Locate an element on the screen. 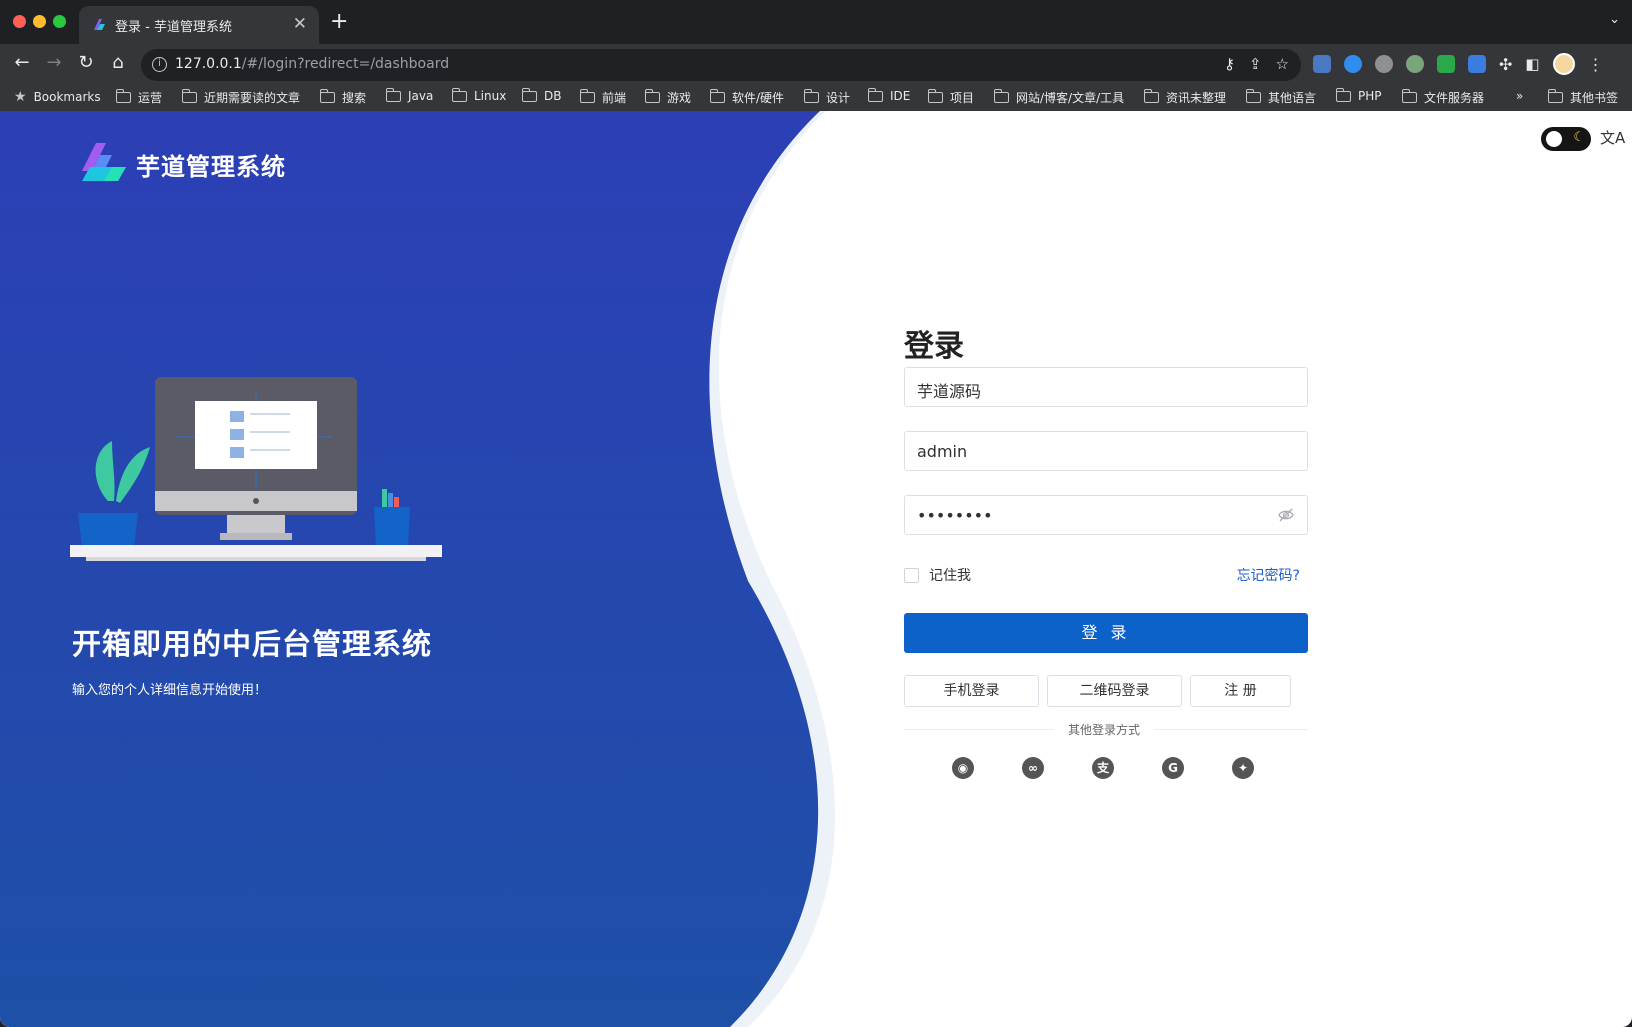 The height and width of the screenshot is (1027, 1632). bookmark-folder: 文件服务器 is located at coordinates (1443, 97).